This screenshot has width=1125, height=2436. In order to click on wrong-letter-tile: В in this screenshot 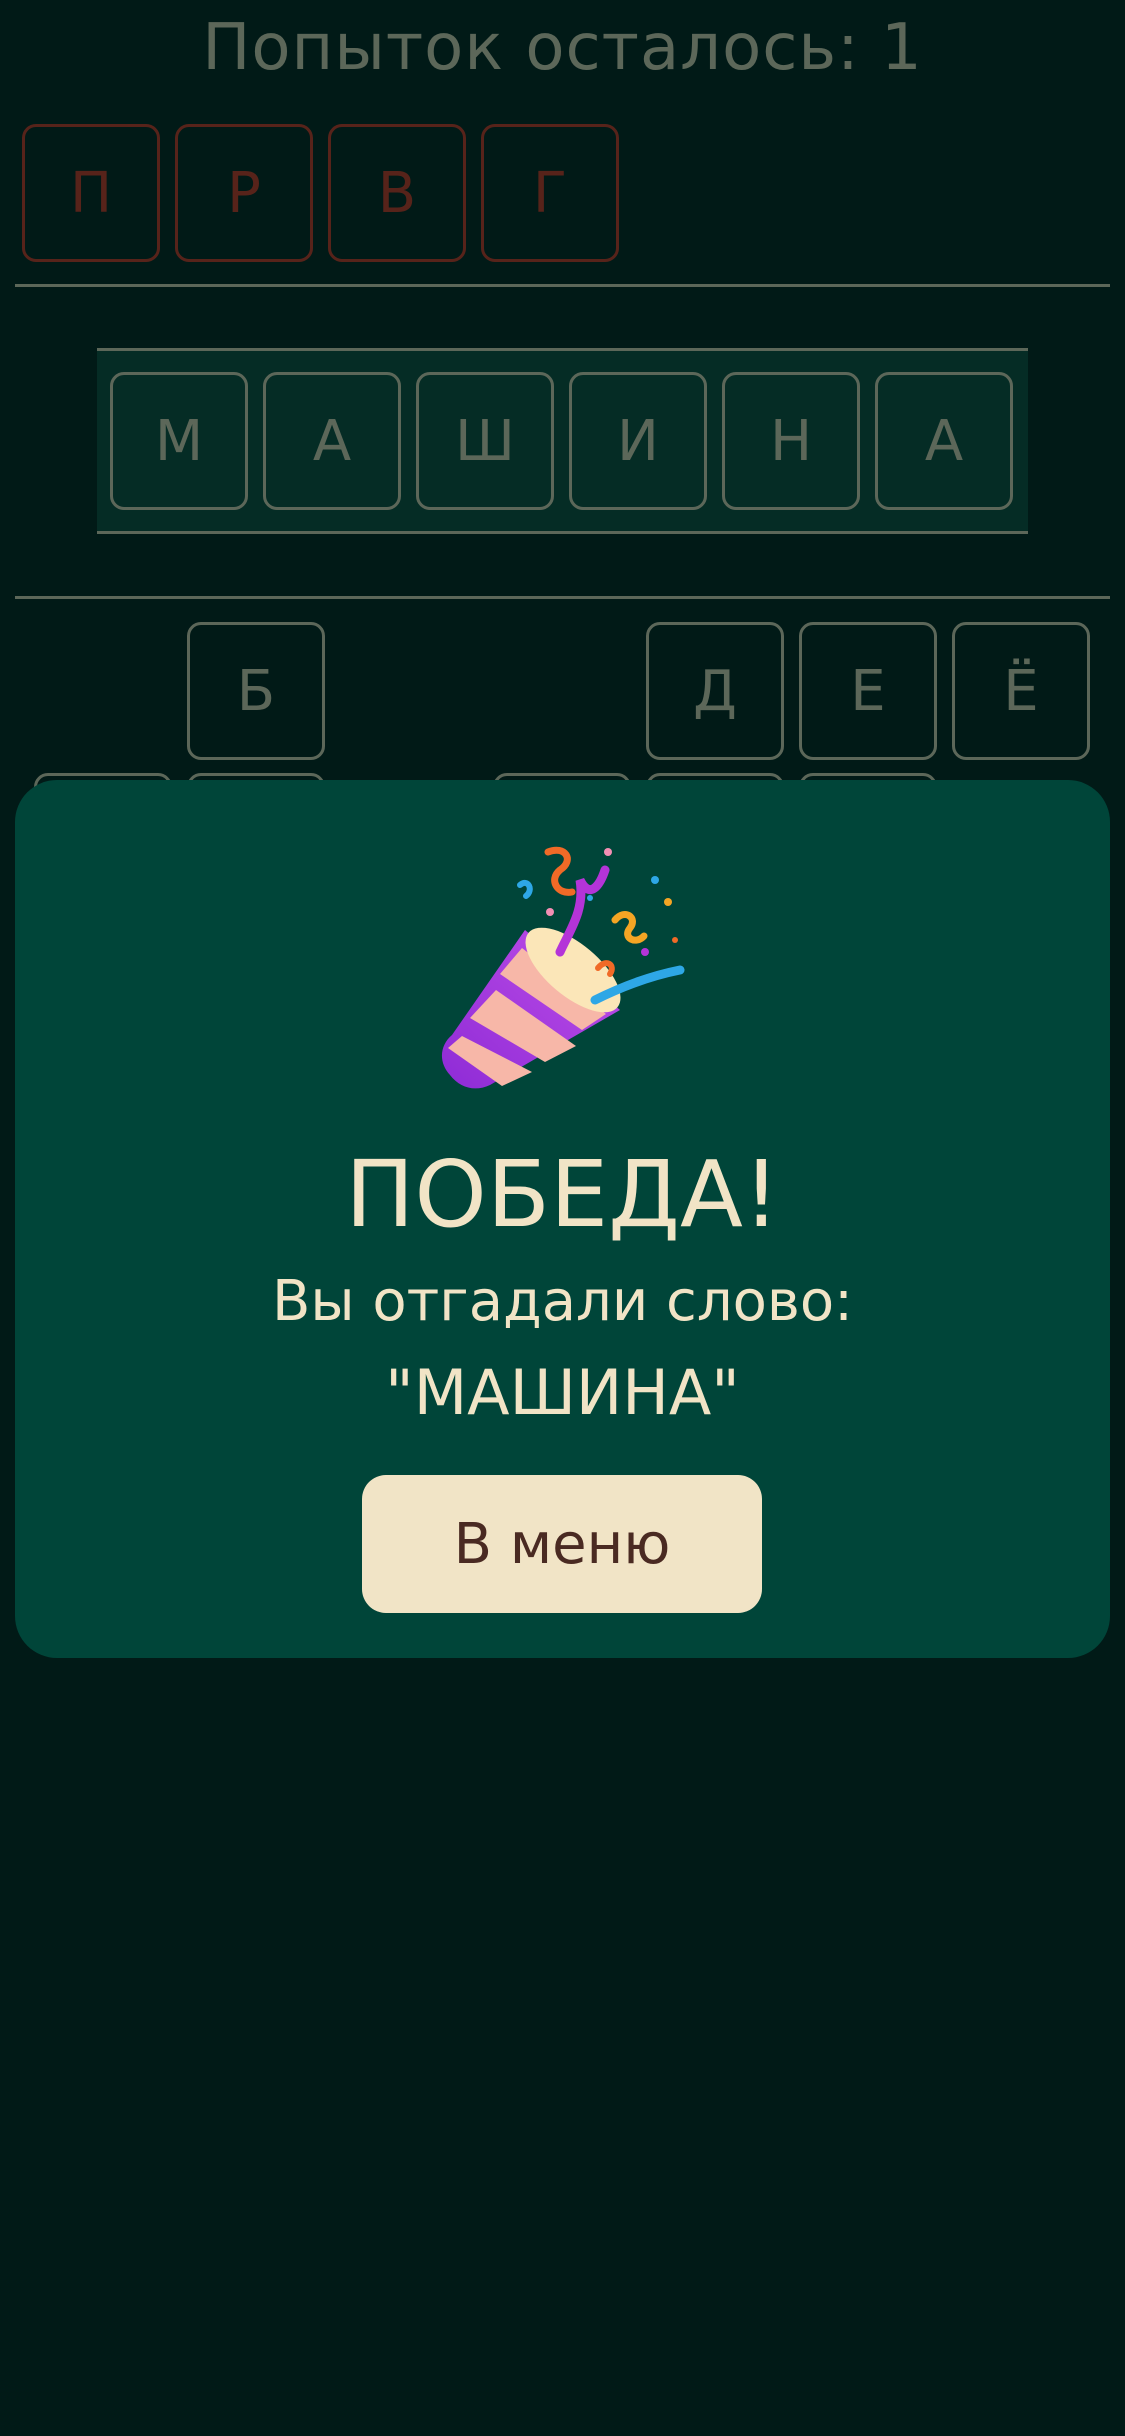, I will do `click(397, 193)`.